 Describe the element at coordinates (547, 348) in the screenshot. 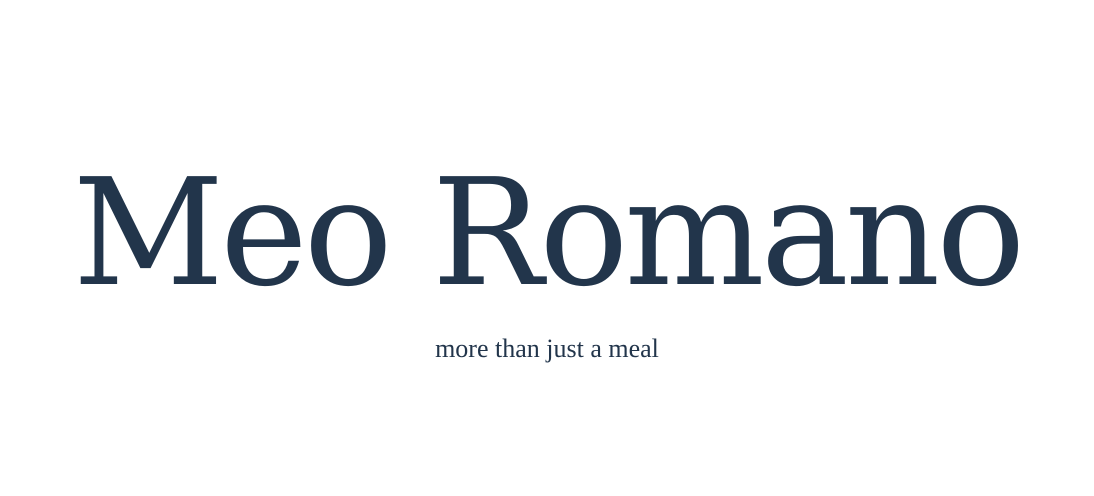

I see `tagline: more than just a meal` at that location.